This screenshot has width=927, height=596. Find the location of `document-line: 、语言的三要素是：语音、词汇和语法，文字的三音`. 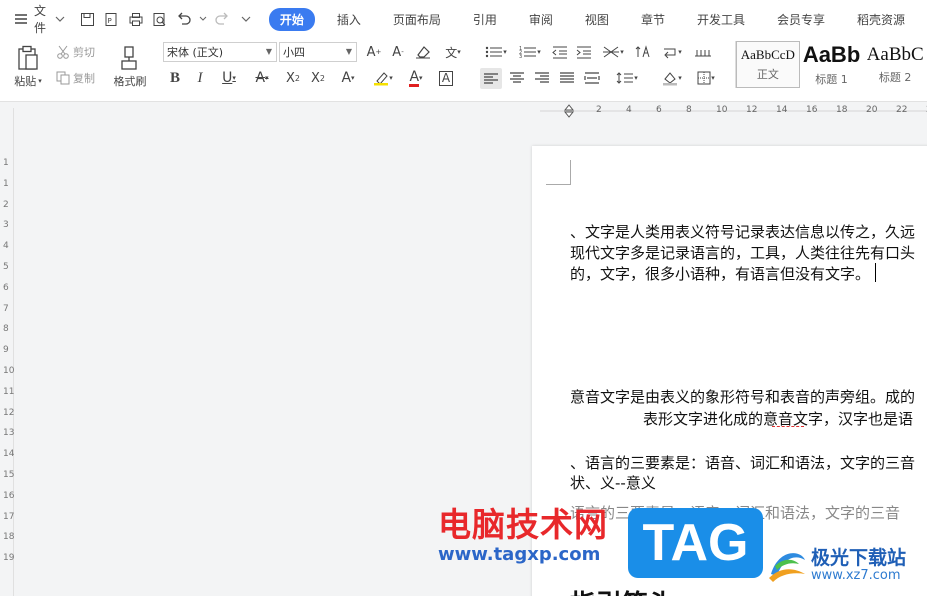

document-line: 、语言的三要素是：语音、词汇和语法，文字的三音 is located at coordinates (742, 462).